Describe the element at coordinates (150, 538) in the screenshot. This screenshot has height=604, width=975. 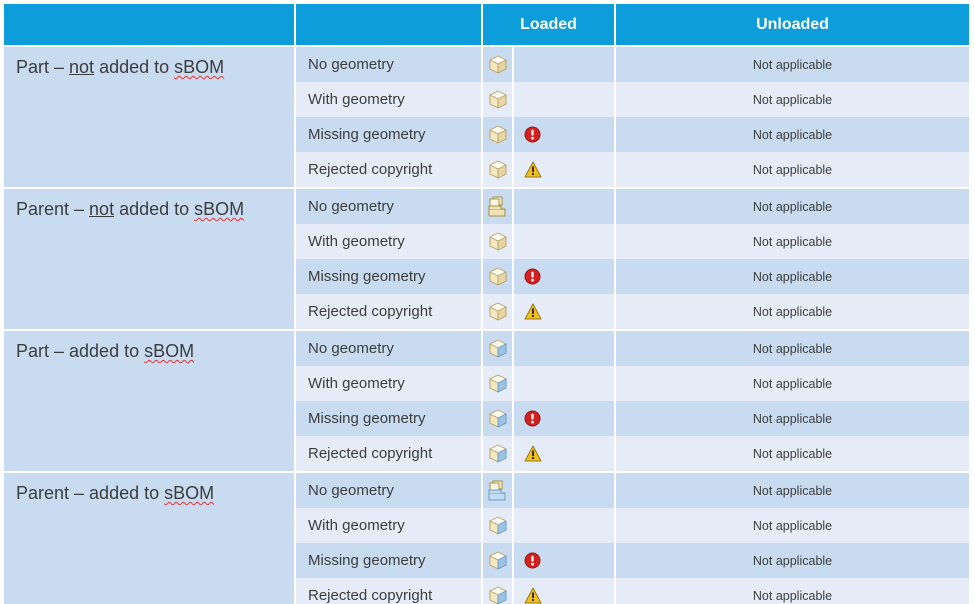
I see `group-category-label: Parent – added to sBOM` at that location.